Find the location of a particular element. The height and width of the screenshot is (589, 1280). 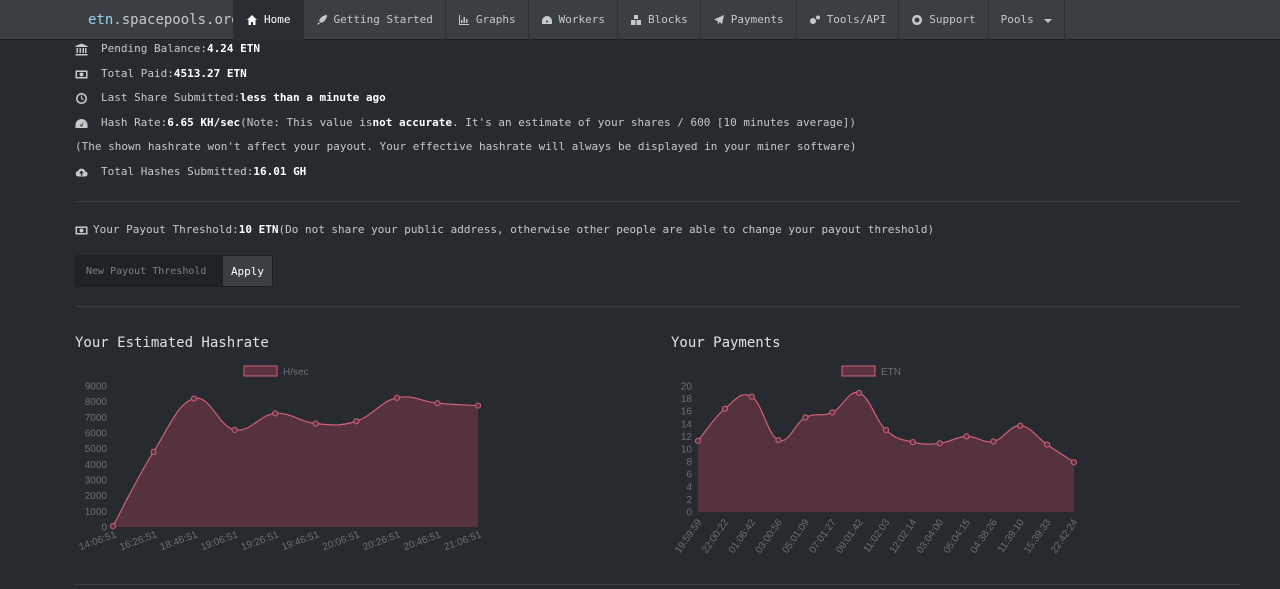

legend-swatch is located at coordinates (260, 371).